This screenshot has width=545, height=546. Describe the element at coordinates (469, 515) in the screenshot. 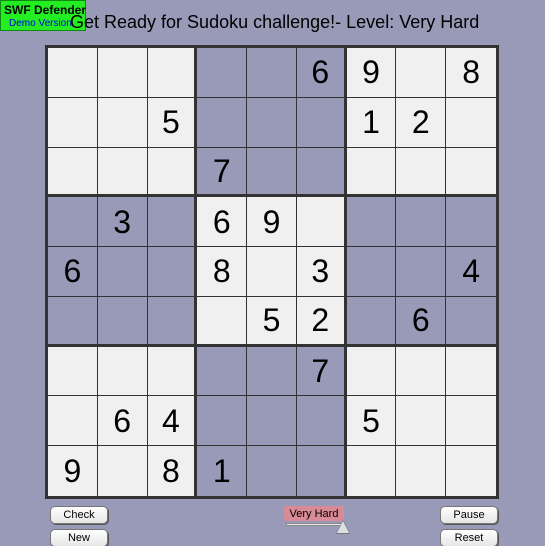

I see `pause-button: Pause` at that location.